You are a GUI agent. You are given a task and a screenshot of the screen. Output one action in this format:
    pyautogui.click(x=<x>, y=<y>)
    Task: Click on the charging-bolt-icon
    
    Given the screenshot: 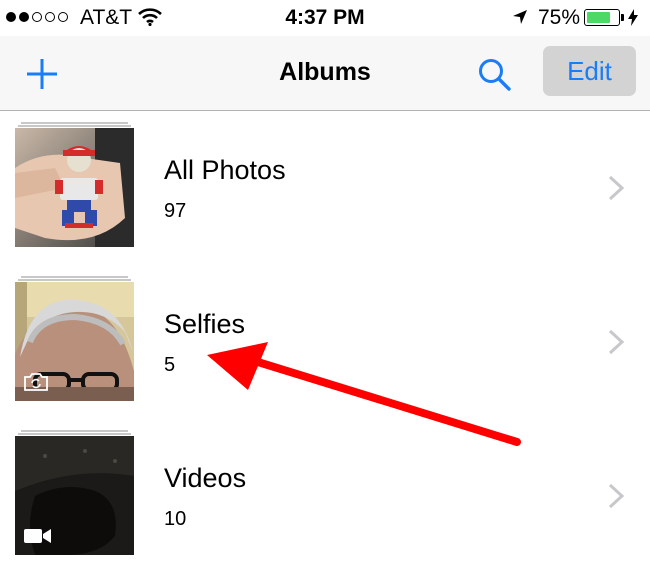 What is the action you would take?
    pyautogui.click(x=633, y=17)
    